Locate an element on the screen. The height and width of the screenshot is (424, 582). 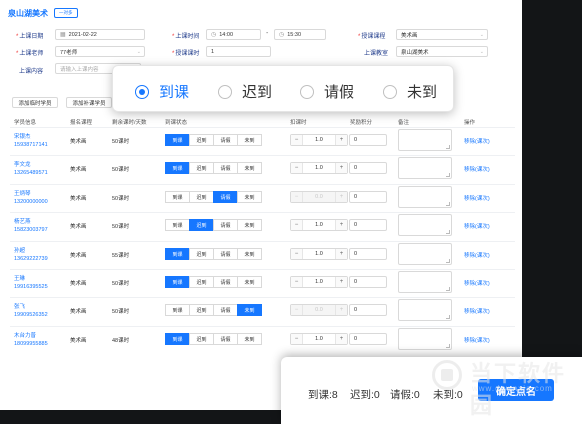
date-label: *上课日期 is located at coordinates (30, 37).